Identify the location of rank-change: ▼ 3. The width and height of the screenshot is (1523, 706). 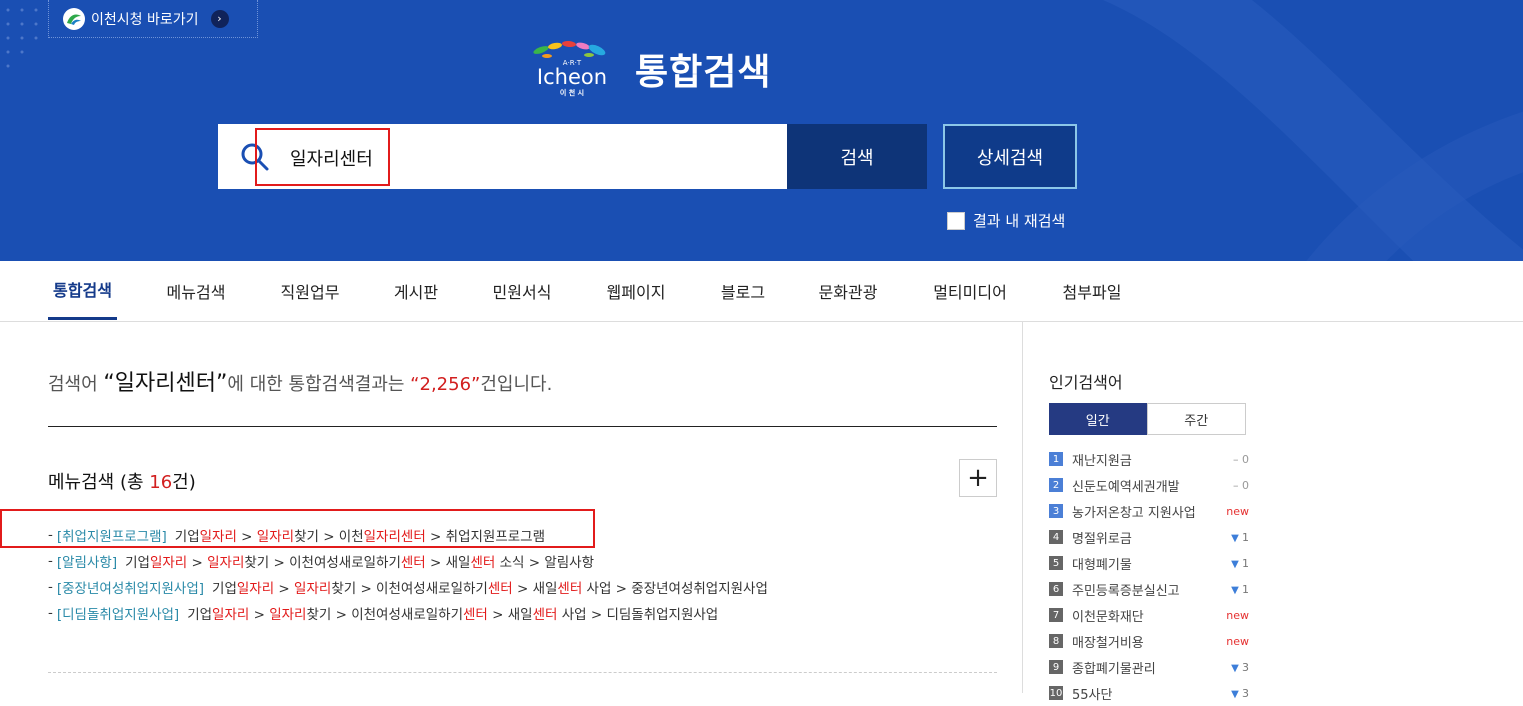
(1229, 693).